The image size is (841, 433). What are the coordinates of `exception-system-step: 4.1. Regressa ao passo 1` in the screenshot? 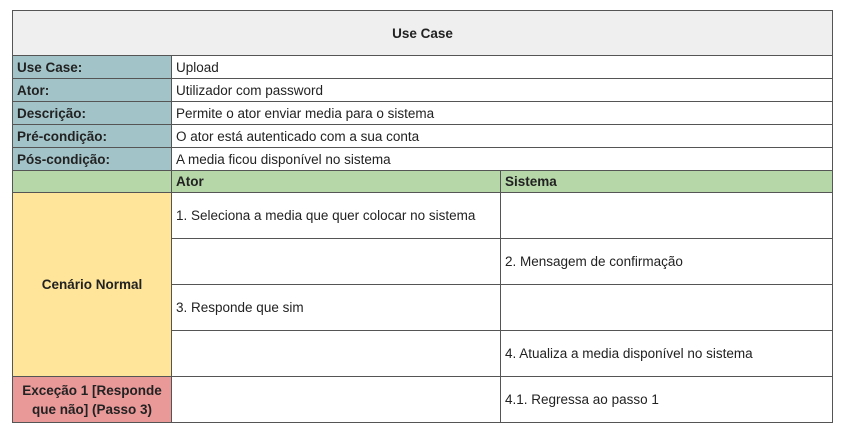 It's located at (666, 399).